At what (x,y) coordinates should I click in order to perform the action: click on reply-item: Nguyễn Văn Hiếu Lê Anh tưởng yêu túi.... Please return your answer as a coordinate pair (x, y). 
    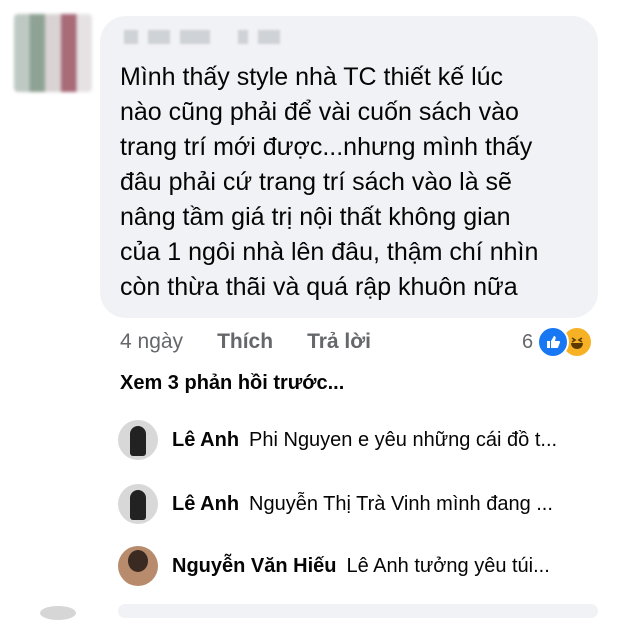
    Looking at the image, I should click on (334, 566).